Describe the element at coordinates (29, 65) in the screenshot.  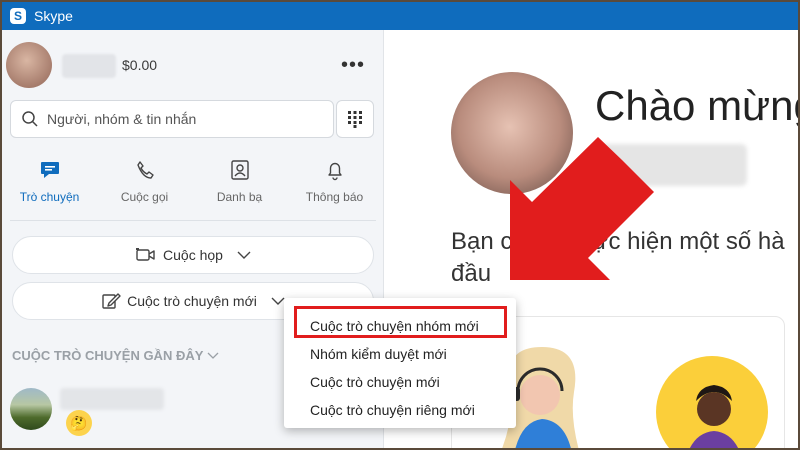
I see `user-avatar` at that location.